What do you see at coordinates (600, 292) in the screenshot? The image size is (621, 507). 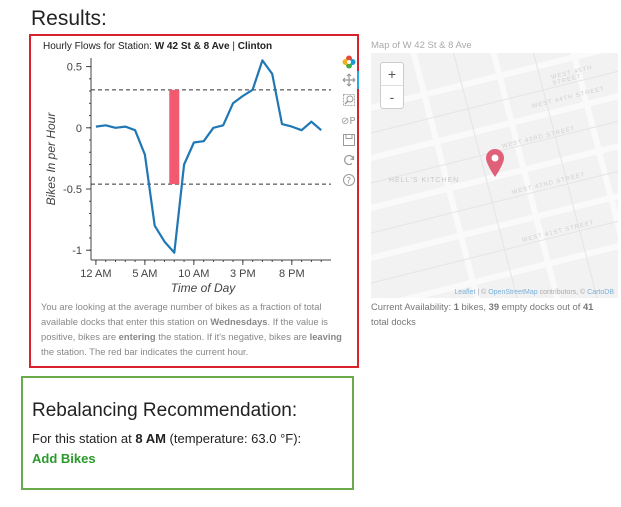 I see `carto-link: CartoDB` at bounding box center [600, 292].